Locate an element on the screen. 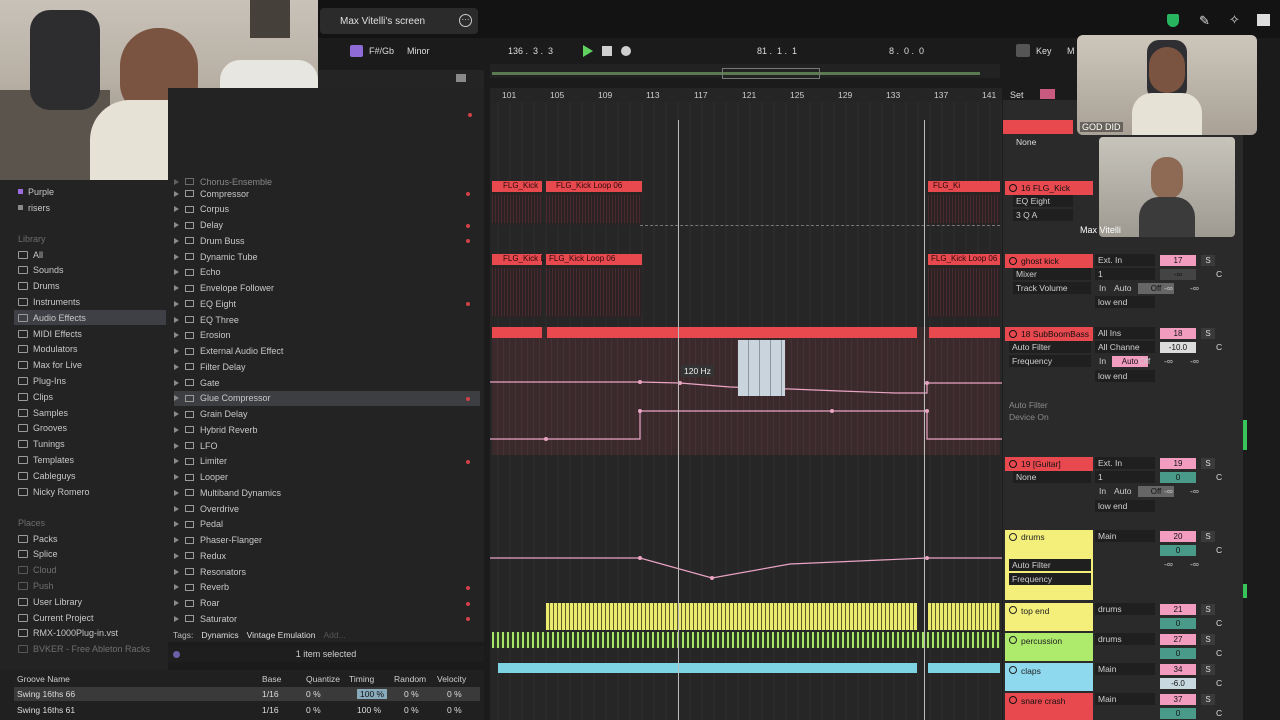 This screenshot has height=720, width=1280. dropdown-dev1: EQ Eight is located at coordinates (1043, 201).